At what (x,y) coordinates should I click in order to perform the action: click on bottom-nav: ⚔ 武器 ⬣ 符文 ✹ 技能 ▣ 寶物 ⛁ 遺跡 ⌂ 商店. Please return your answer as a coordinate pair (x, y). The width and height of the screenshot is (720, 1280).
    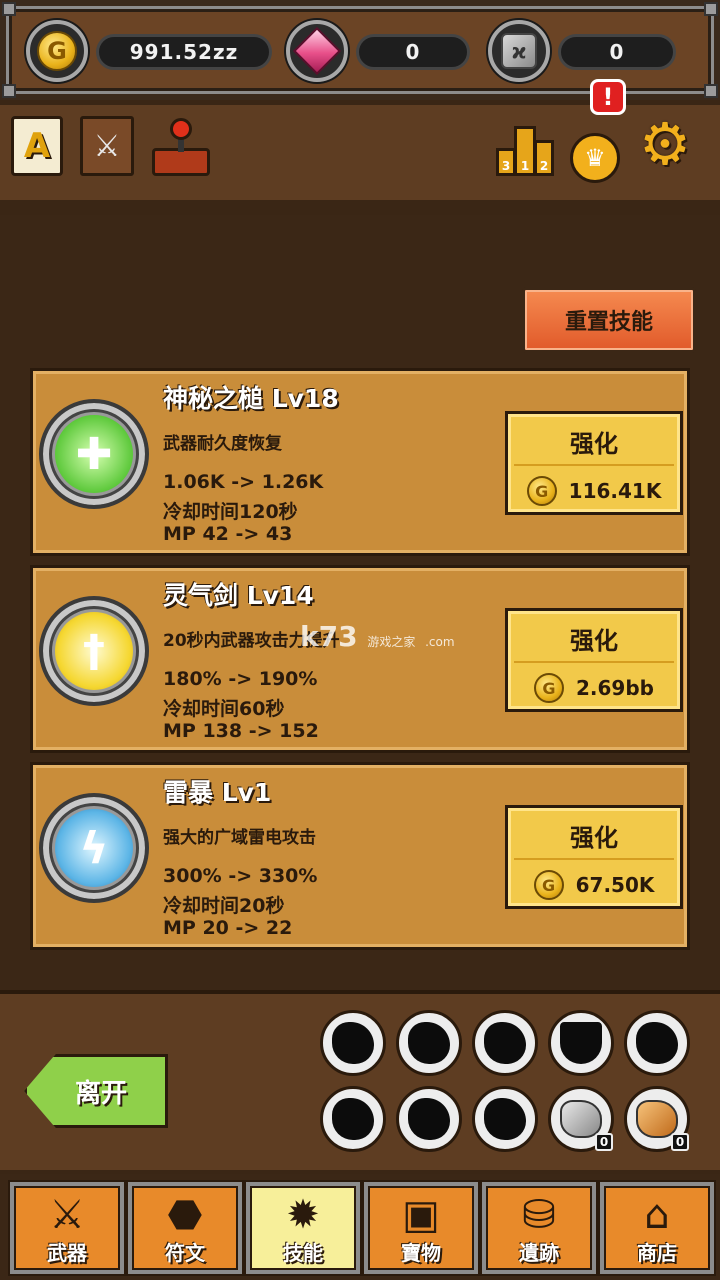
    Looking at the image, I should click on (360, 1227).